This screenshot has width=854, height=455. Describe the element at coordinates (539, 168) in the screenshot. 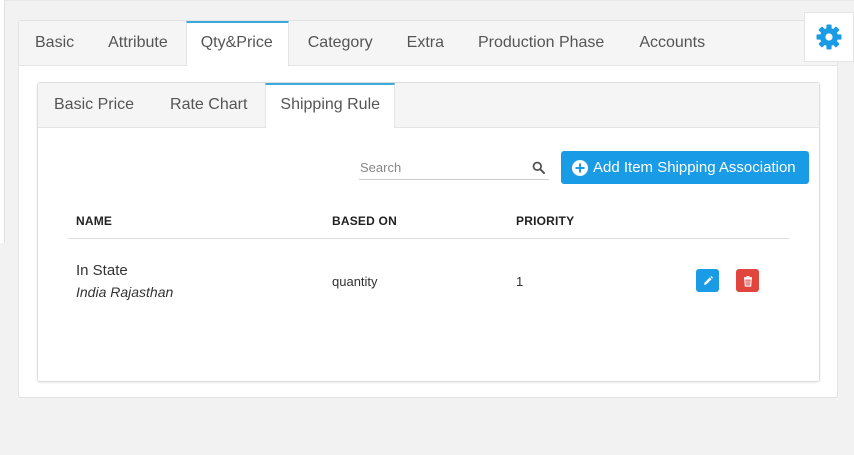

I see `search-icon` at that location.